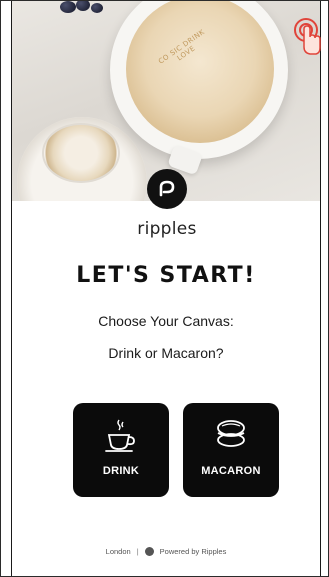 The width and height of the screenshot is (329, 577). Describe the element at coordinates (231, 471) in the screenshot. I see `macaron-label: MACARON` at that location.